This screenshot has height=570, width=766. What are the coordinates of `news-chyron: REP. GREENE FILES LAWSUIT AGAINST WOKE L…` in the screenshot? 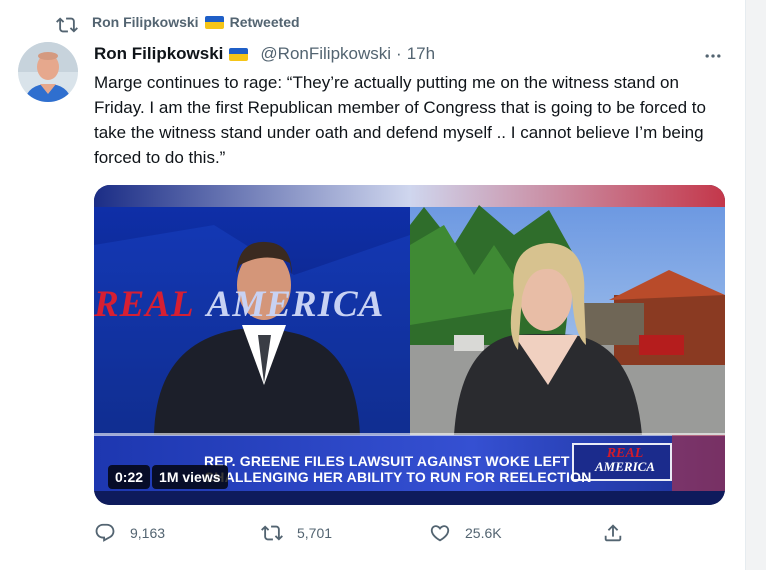 It's located at (398, 469).